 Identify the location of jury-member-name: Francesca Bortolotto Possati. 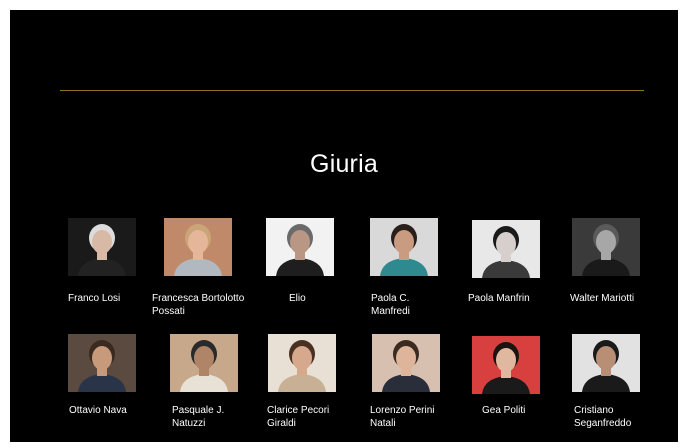
(198, 305).